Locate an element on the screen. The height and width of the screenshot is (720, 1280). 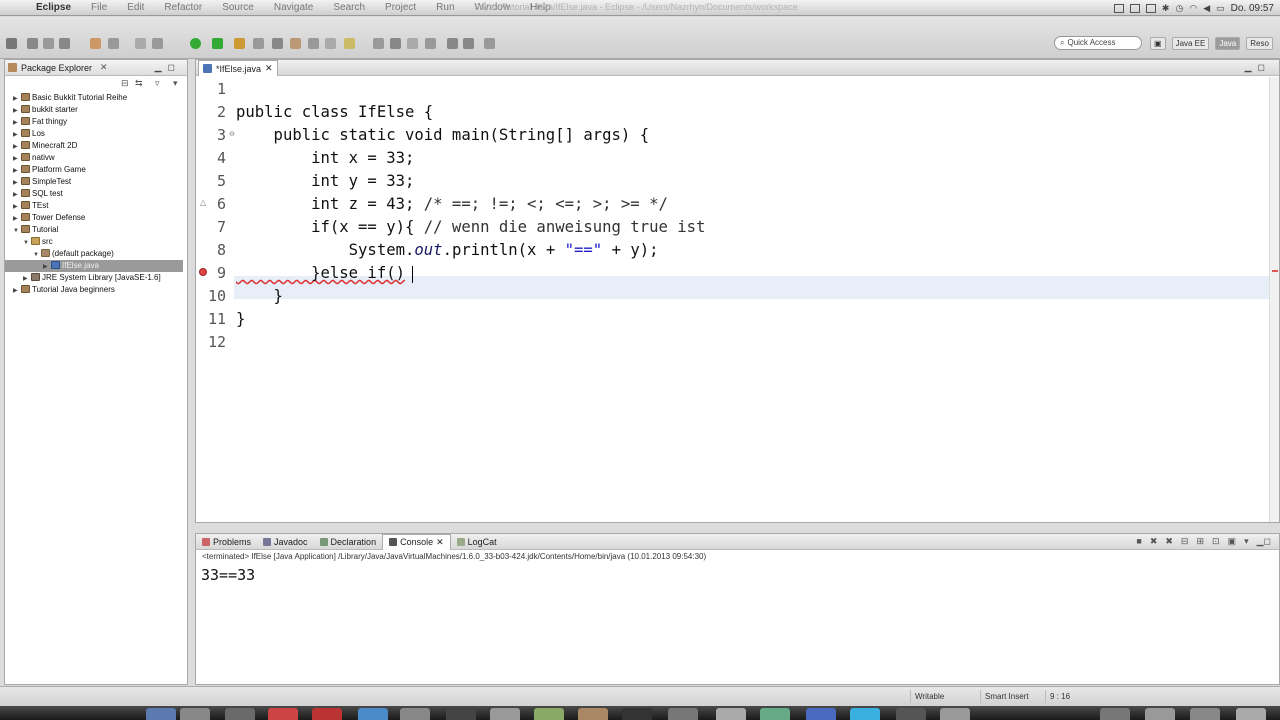
tree-item: ▶ nativw is located at coordinates (94, 158).